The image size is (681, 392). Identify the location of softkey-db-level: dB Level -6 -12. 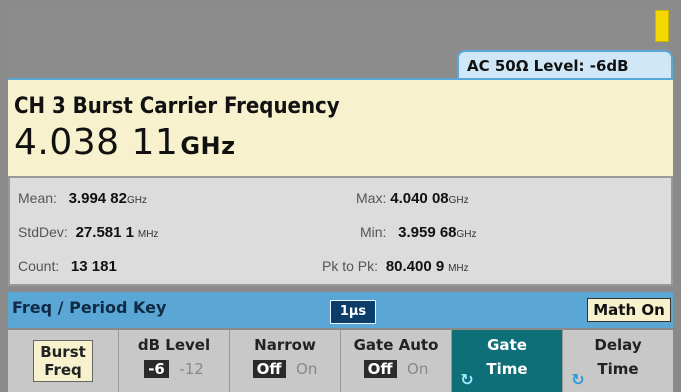
(174, 361).